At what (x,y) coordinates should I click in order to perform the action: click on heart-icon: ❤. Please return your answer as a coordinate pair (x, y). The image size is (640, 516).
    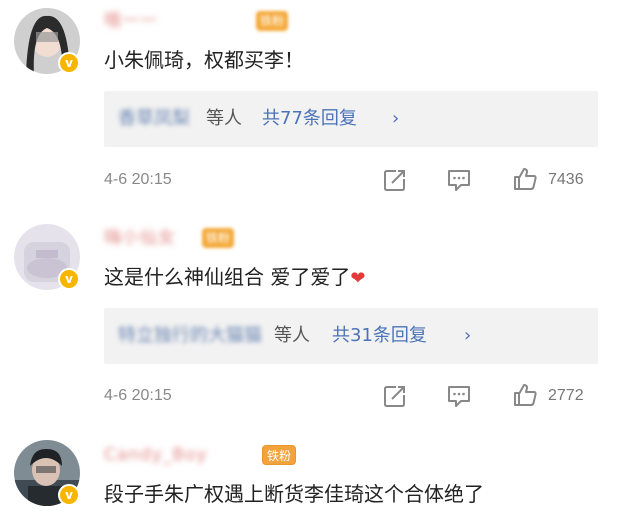
    Looking at the image, I should click on (358, 278).